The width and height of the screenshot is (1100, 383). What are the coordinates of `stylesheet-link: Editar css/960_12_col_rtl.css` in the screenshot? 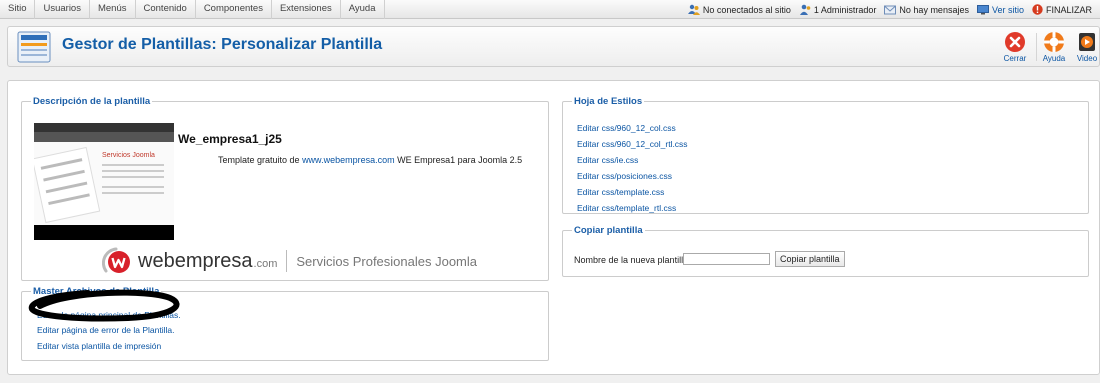 It's located at (632, 144).